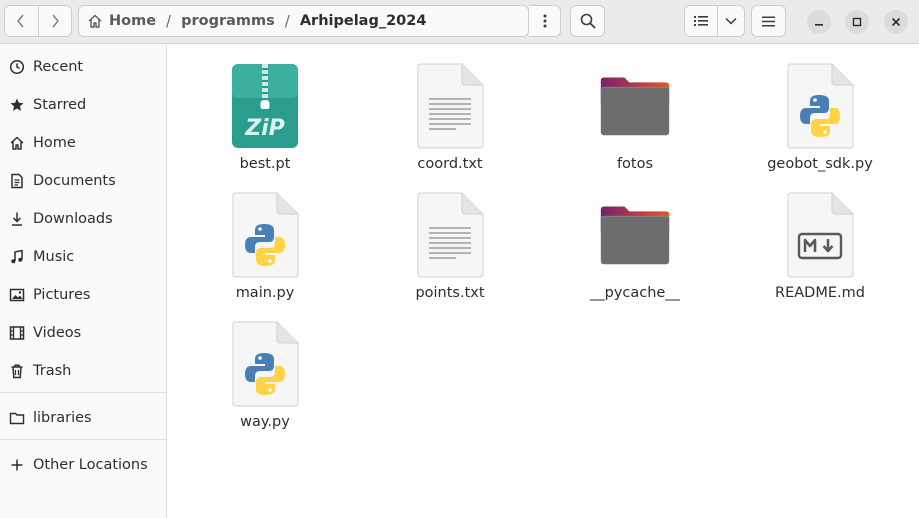 Image resolution: width=919 pixels, height=518 pixels. I want to click on sidebar-item-home: Home, so click(83, 143).